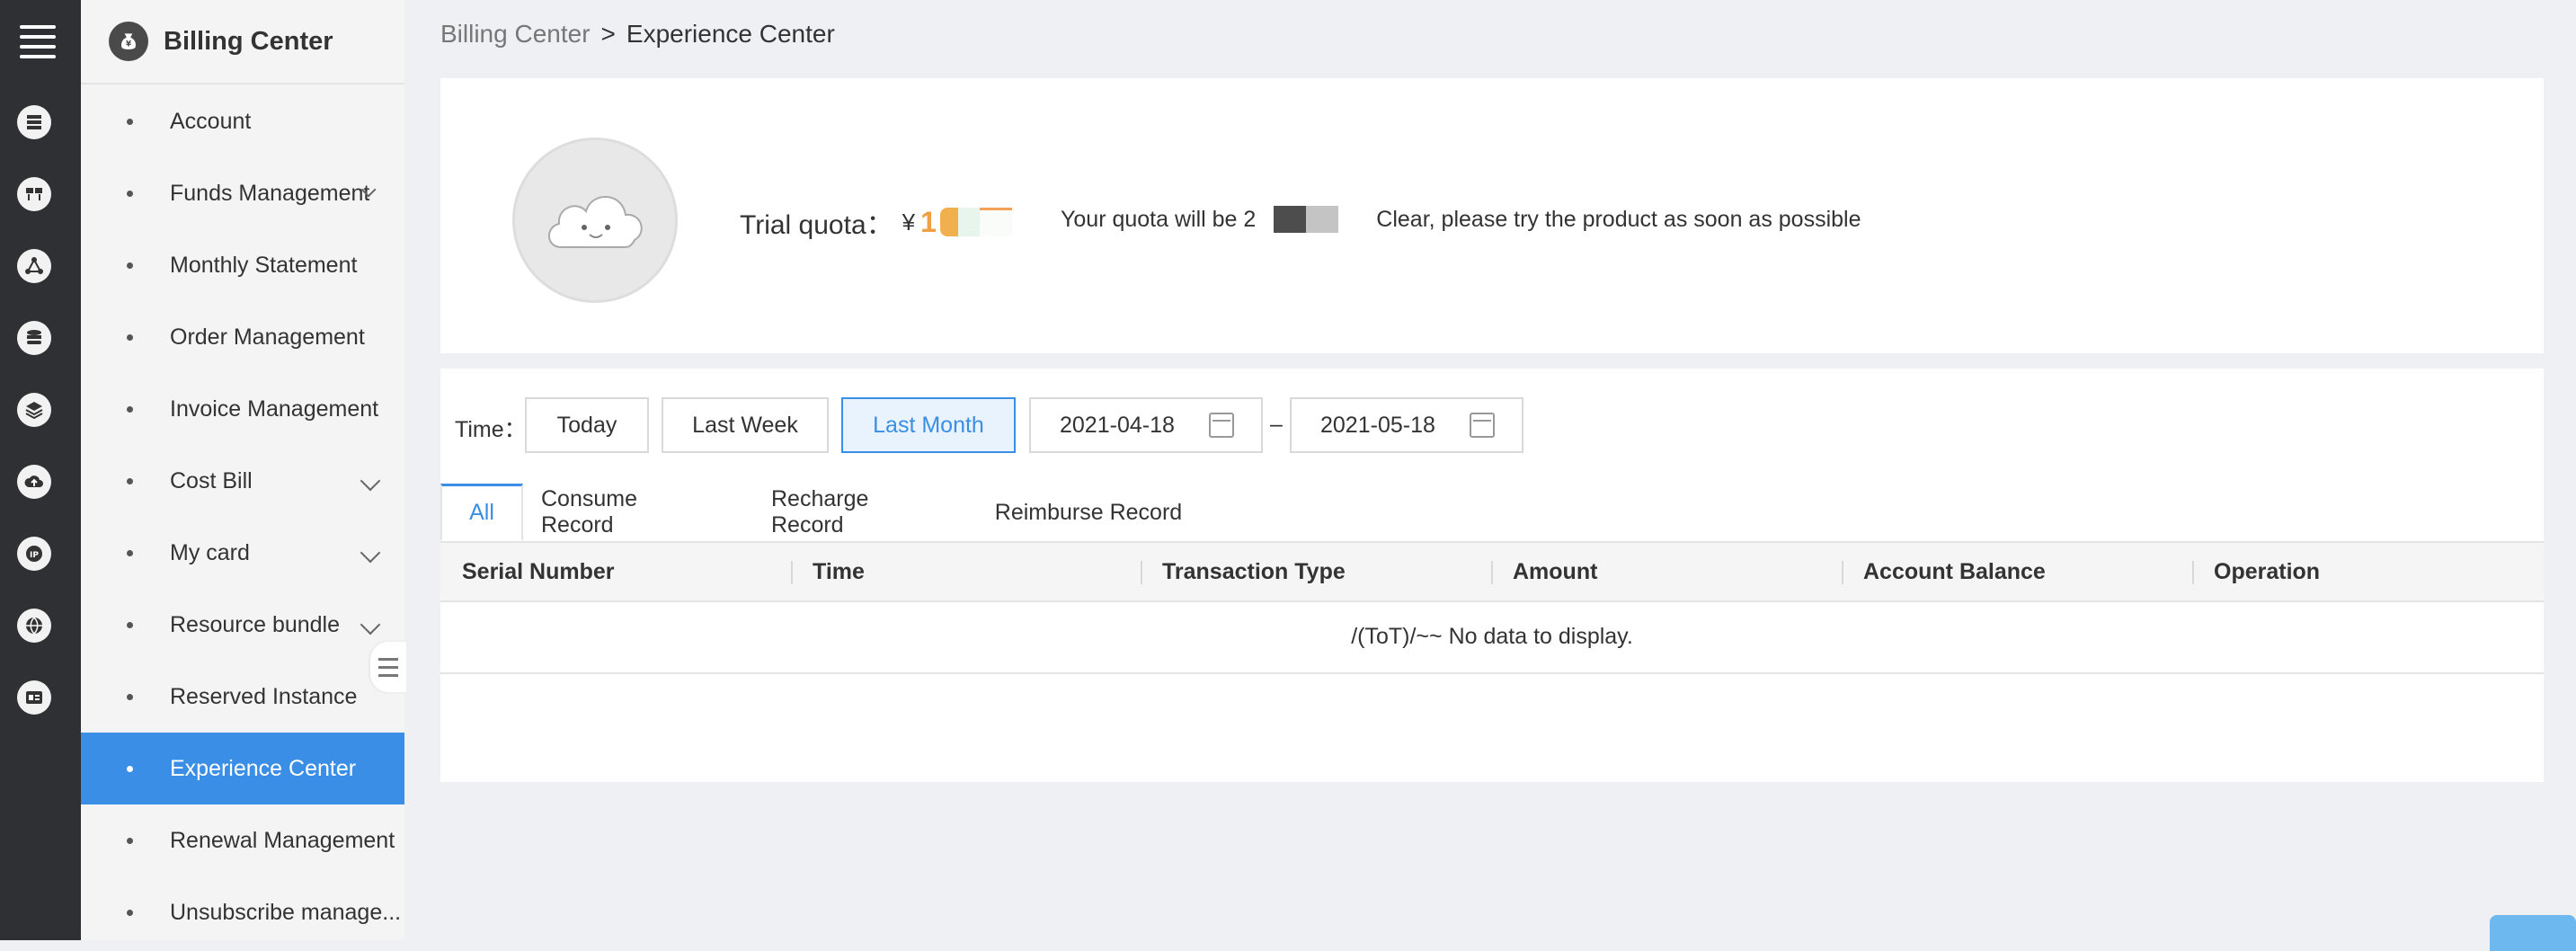 The image size is (2576, 951). Describe the element at coordinates (1377, 425) in the screenshot. I see `end-date-value: 2021-05-18` at that location.